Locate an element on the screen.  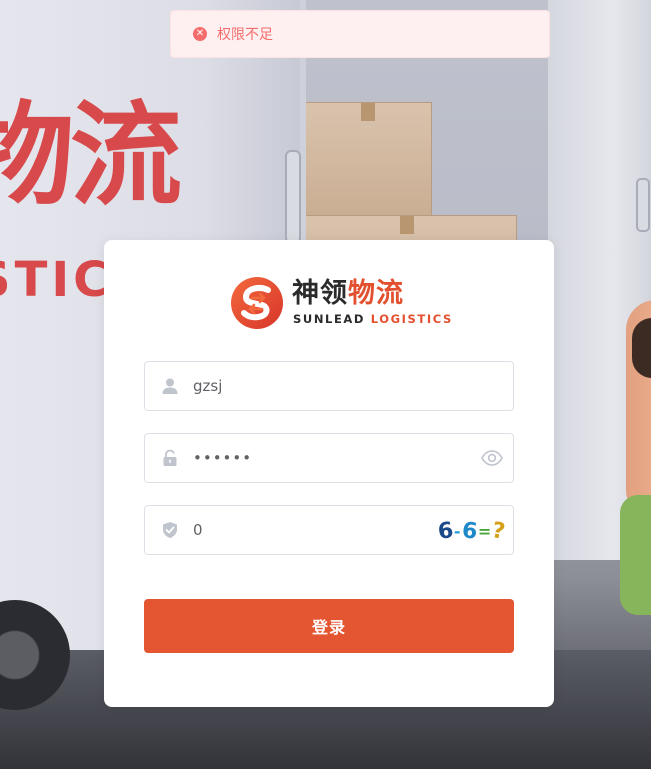
eye-icon is located at coordinates (492, 458).